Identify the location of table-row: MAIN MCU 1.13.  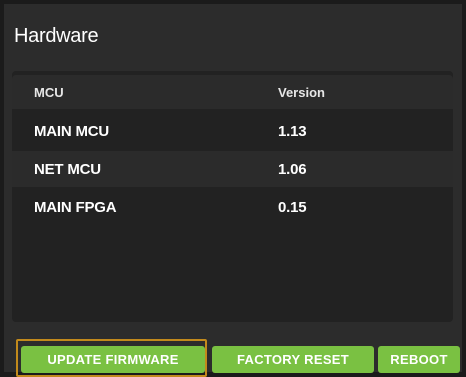
(232, 131).